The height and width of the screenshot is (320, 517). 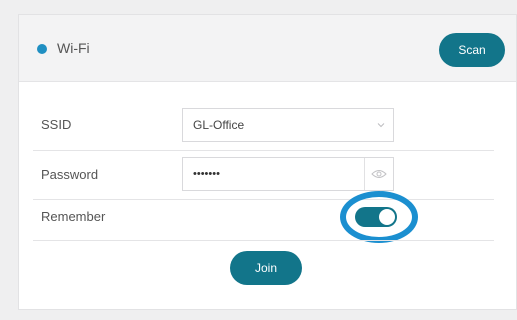 I want to click on password-field, so click(x=288, y=174).